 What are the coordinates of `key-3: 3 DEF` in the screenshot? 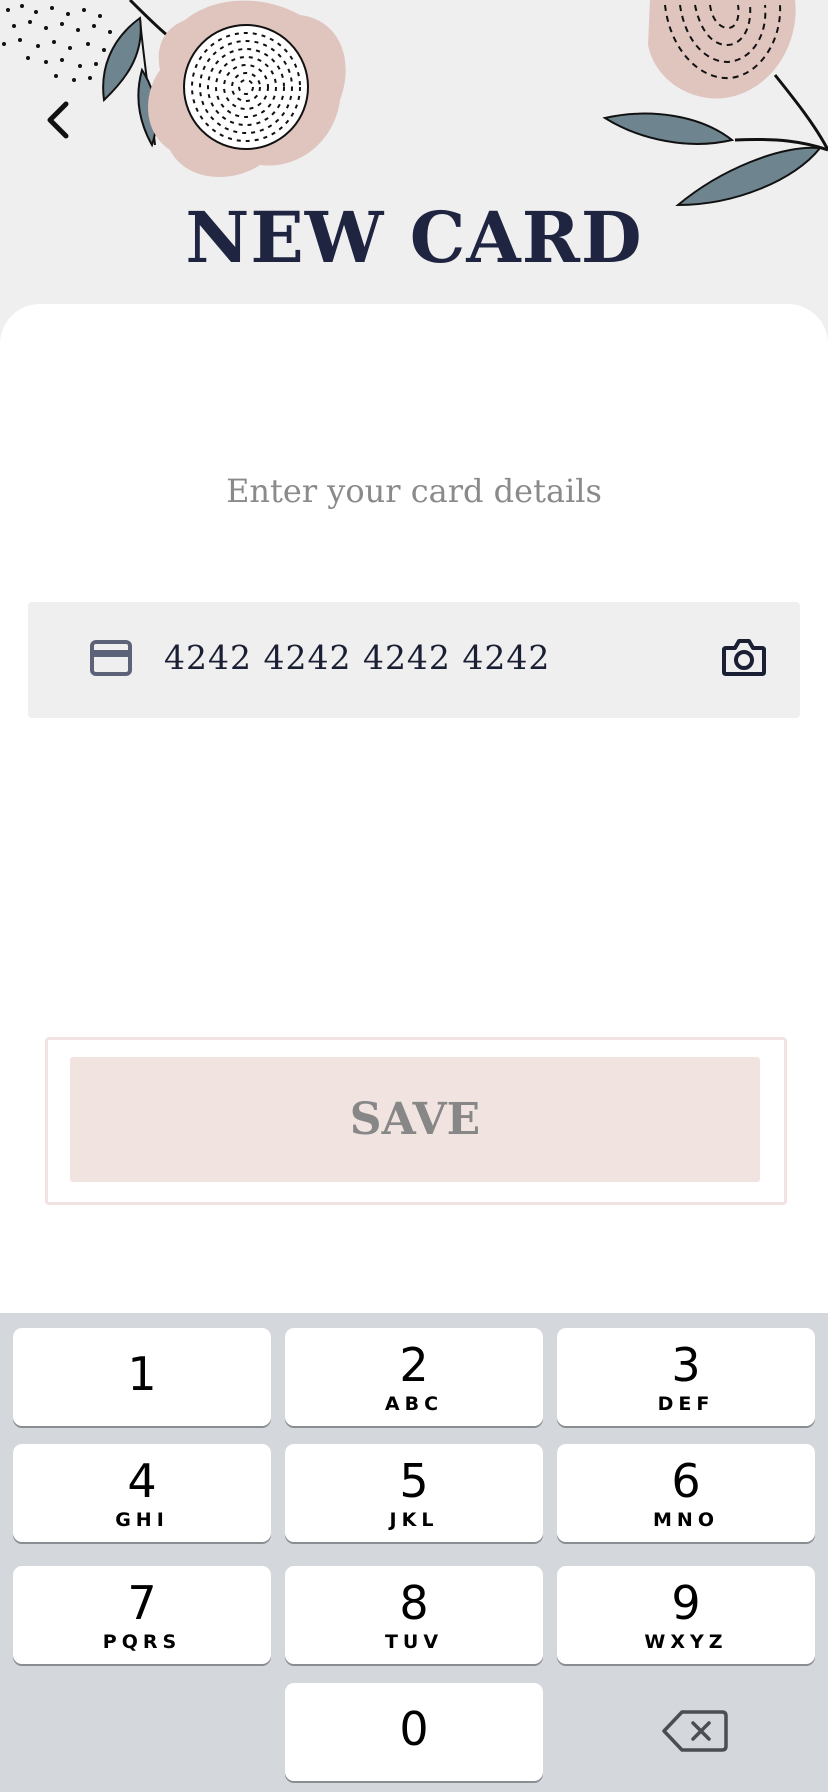 It's located at (686, 1377).